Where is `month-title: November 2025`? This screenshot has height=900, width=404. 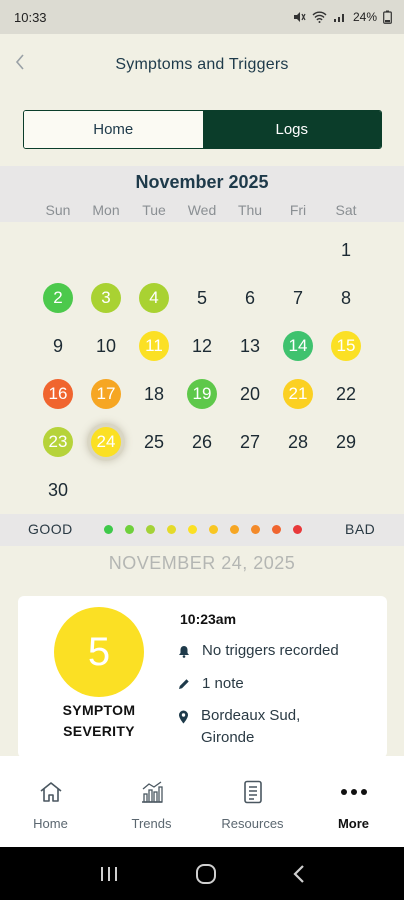
month-title: November 2025 is located at coordinates (202, 182).